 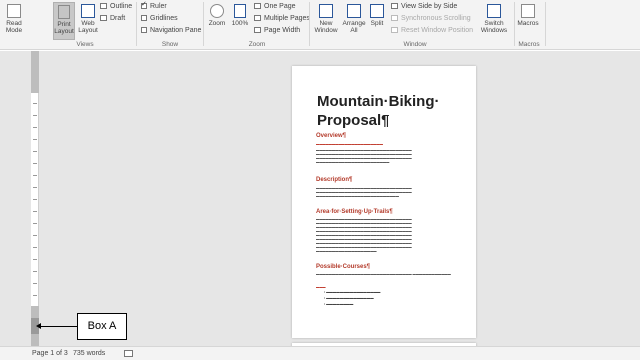 What do you see at coordinates (429, 6) in the screenshot?
I see `view-side-by-side-label: View Side by Side` at bounding box center [429, 6].